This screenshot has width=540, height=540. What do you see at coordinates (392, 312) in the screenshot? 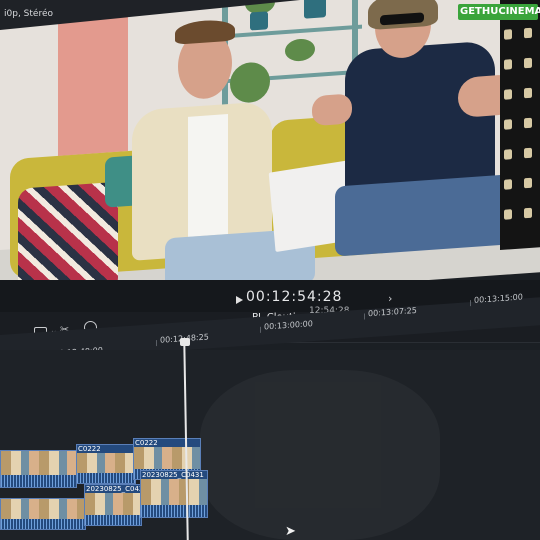
I see `ruler-label: 00:13:07:25` at bounding box center [392, 312].